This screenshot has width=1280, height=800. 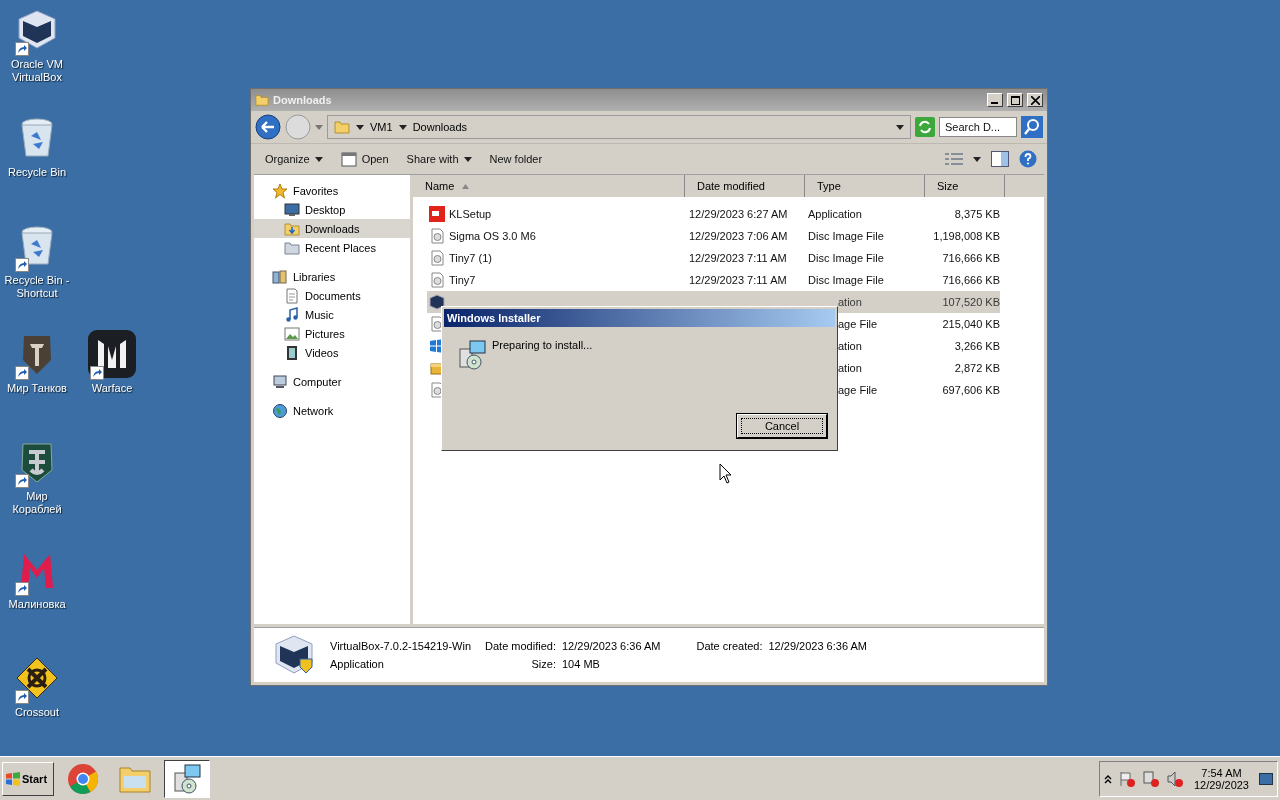 What do you see at coordinates (303, 100) in the screenshot?
I see `window-title: Downloads` at bounding box center [303, 100].